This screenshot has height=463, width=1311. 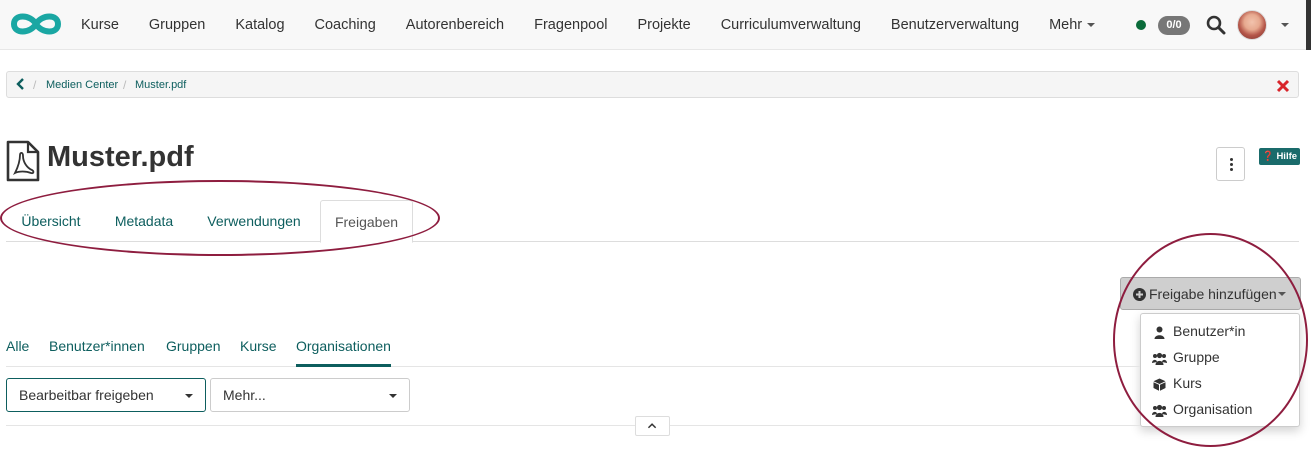 I want to click on nav-item-katalog: Katalog, so click(x=259, y=25).